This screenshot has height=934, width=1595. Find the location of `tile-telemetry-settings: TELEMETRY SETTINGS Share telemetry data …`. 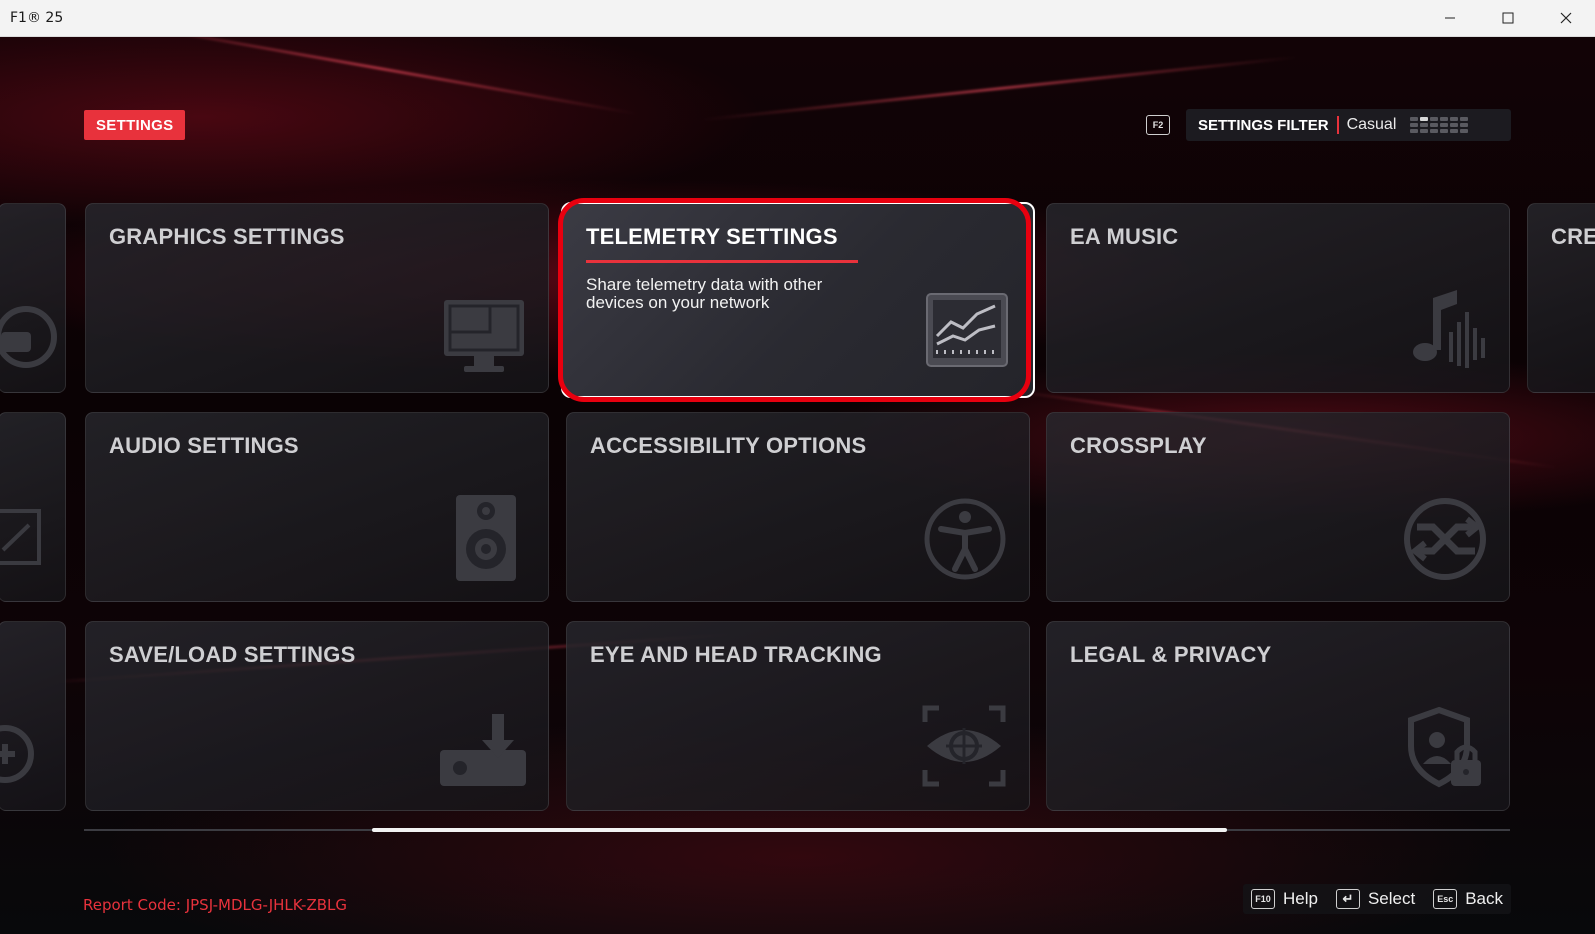

tile-telemetry-settings: TELEMETRY SETTINGS Share telemetry data … is located at coordinates (798, 300).